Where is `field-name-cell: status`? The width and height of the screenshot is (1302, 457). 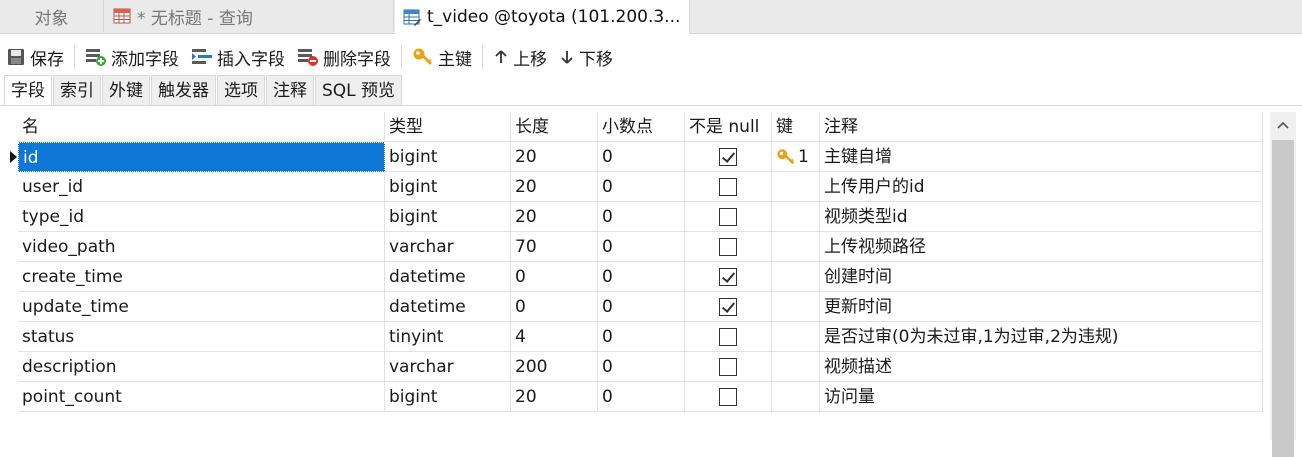 field-name-cell: status is located at coordinates (201, 337).